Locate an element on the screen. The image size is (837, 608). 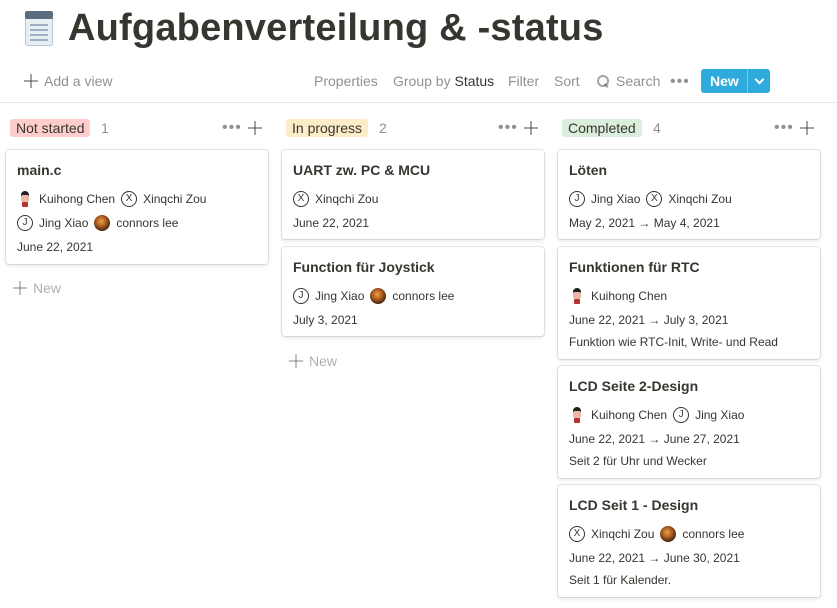
status-tag: Not started is located at coordinates (50, 128).